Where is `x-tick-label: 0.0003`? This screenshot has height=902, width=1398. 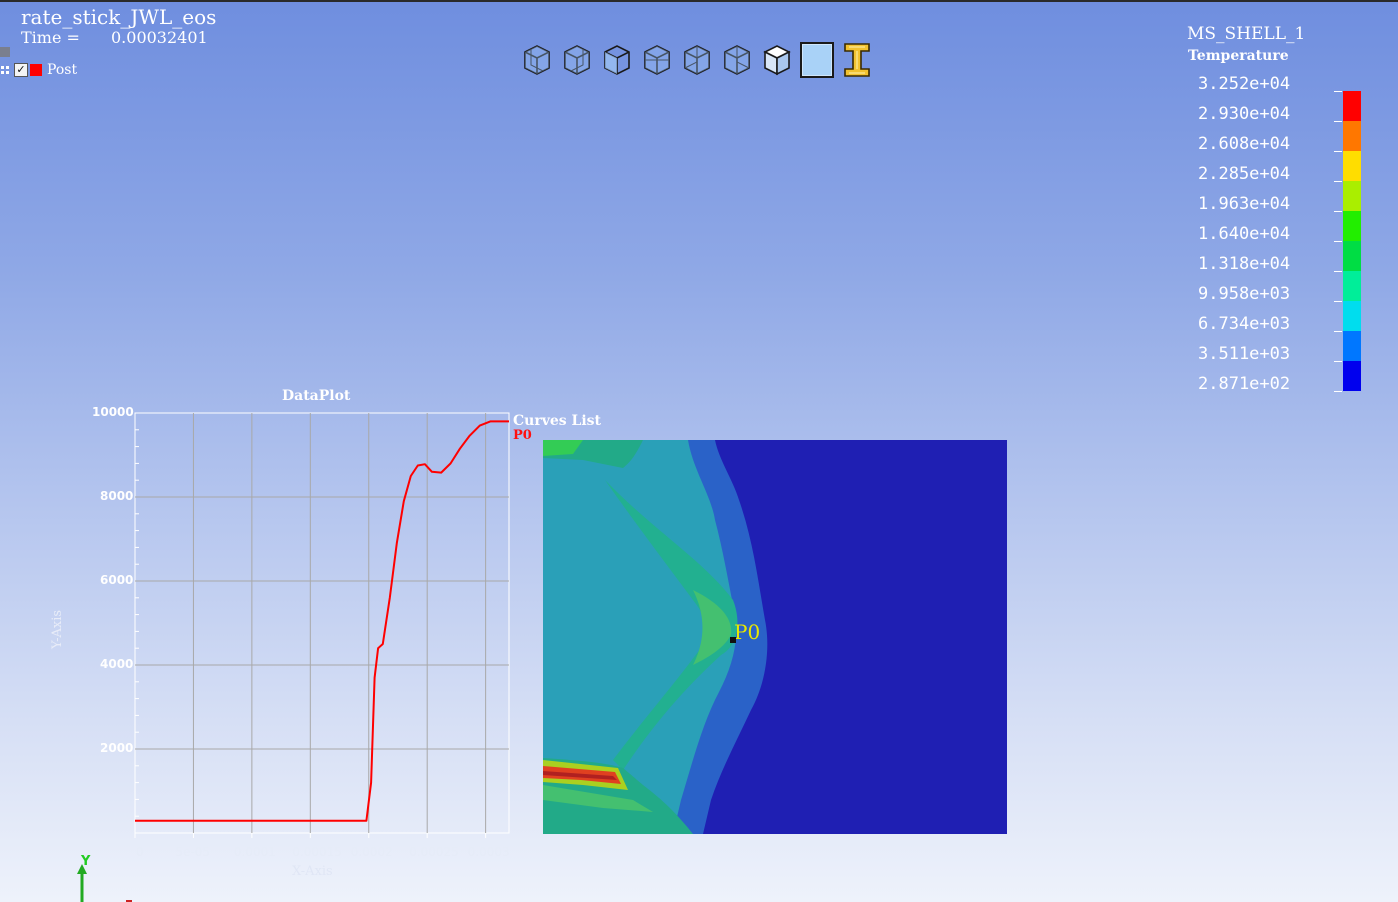 x-tick-label: 0.0003 is located at coordinates (488, 852).